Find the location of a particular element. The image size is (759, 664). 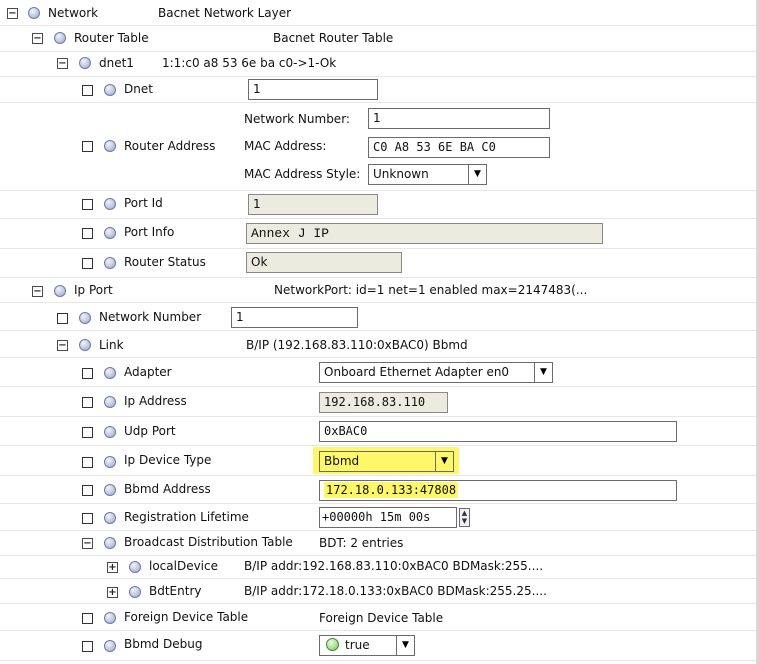

adapter-label: Adapter is located at coordinates (148, 372).